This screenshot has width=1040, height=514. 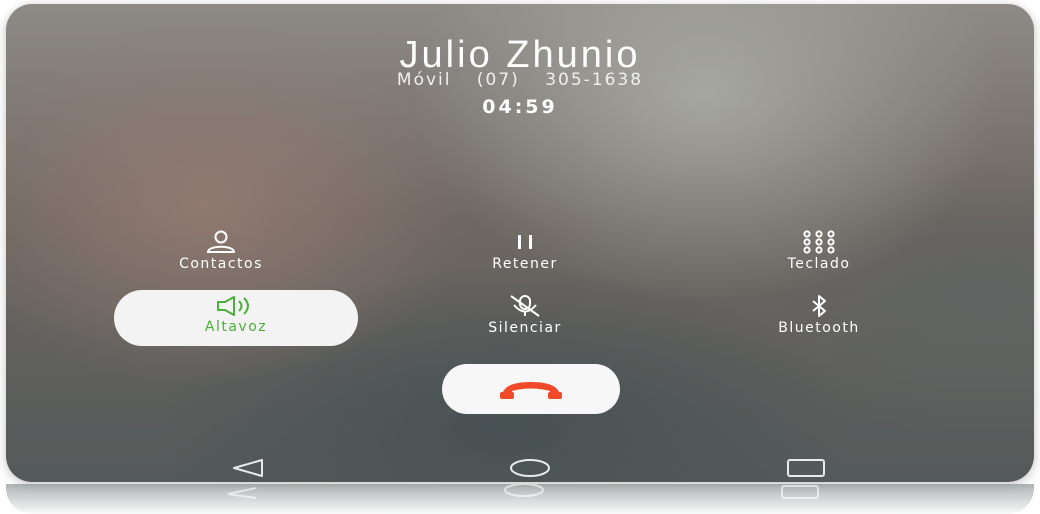 I want to click on pause-icon, so click(x=525, y=242).